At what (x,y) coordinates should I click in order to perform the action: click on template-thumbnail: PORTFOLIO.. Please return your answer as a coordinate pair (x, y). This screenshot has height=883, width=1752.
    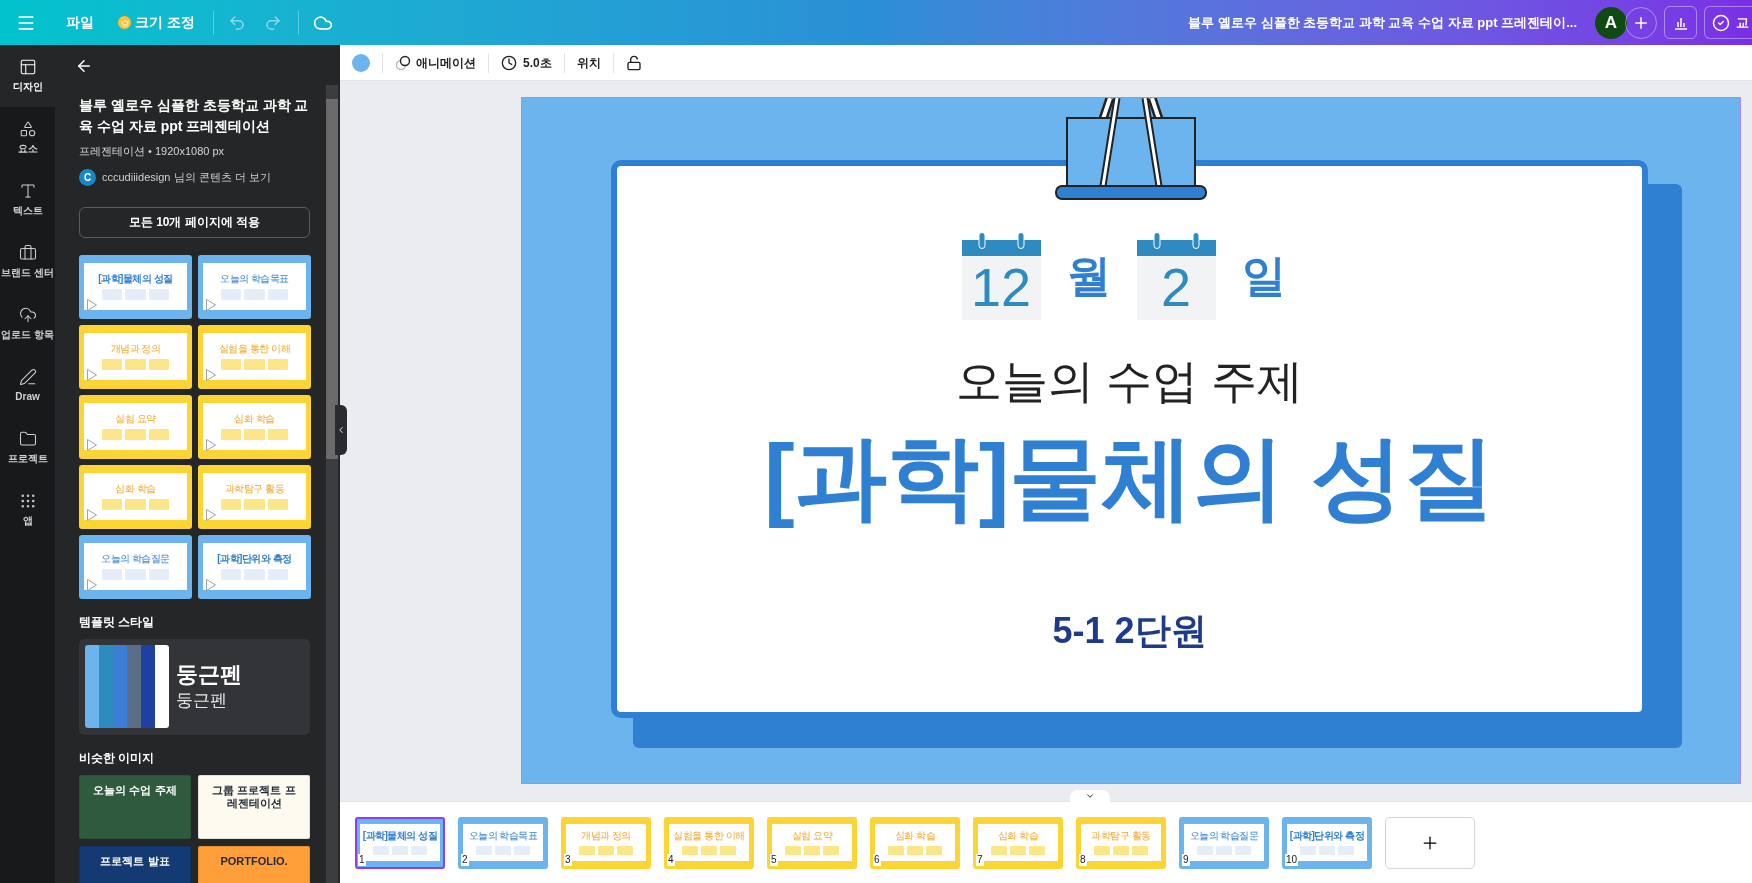
    Looking at the image, I should click on (254, 864).